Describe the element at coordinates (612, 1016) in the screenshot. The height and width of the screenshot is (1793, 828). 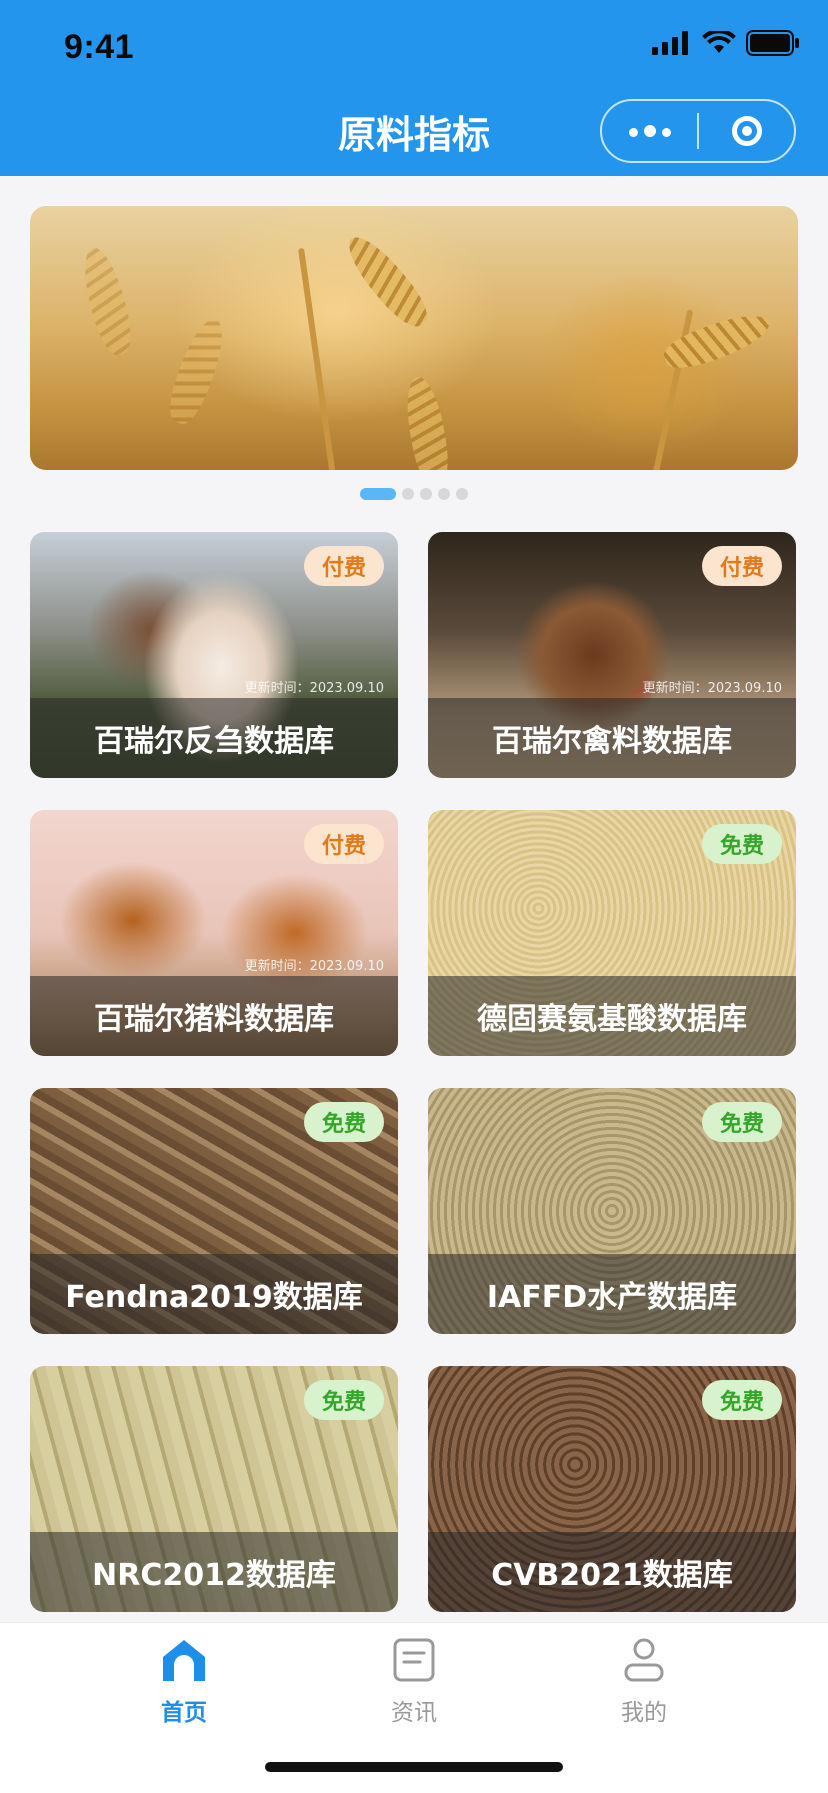
I see `card-title: 德固赛氨基酸数据库` at that location.